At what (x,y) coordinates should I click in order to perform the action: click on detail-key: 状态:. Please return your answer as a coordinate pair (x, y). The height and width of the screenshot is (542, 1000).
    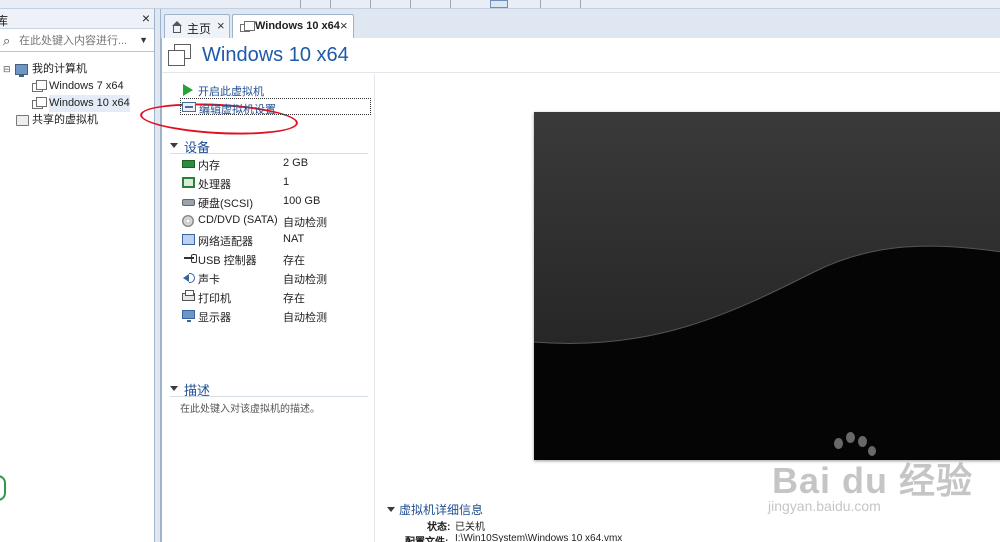
    Looking at the image, I should click on (439, 527).